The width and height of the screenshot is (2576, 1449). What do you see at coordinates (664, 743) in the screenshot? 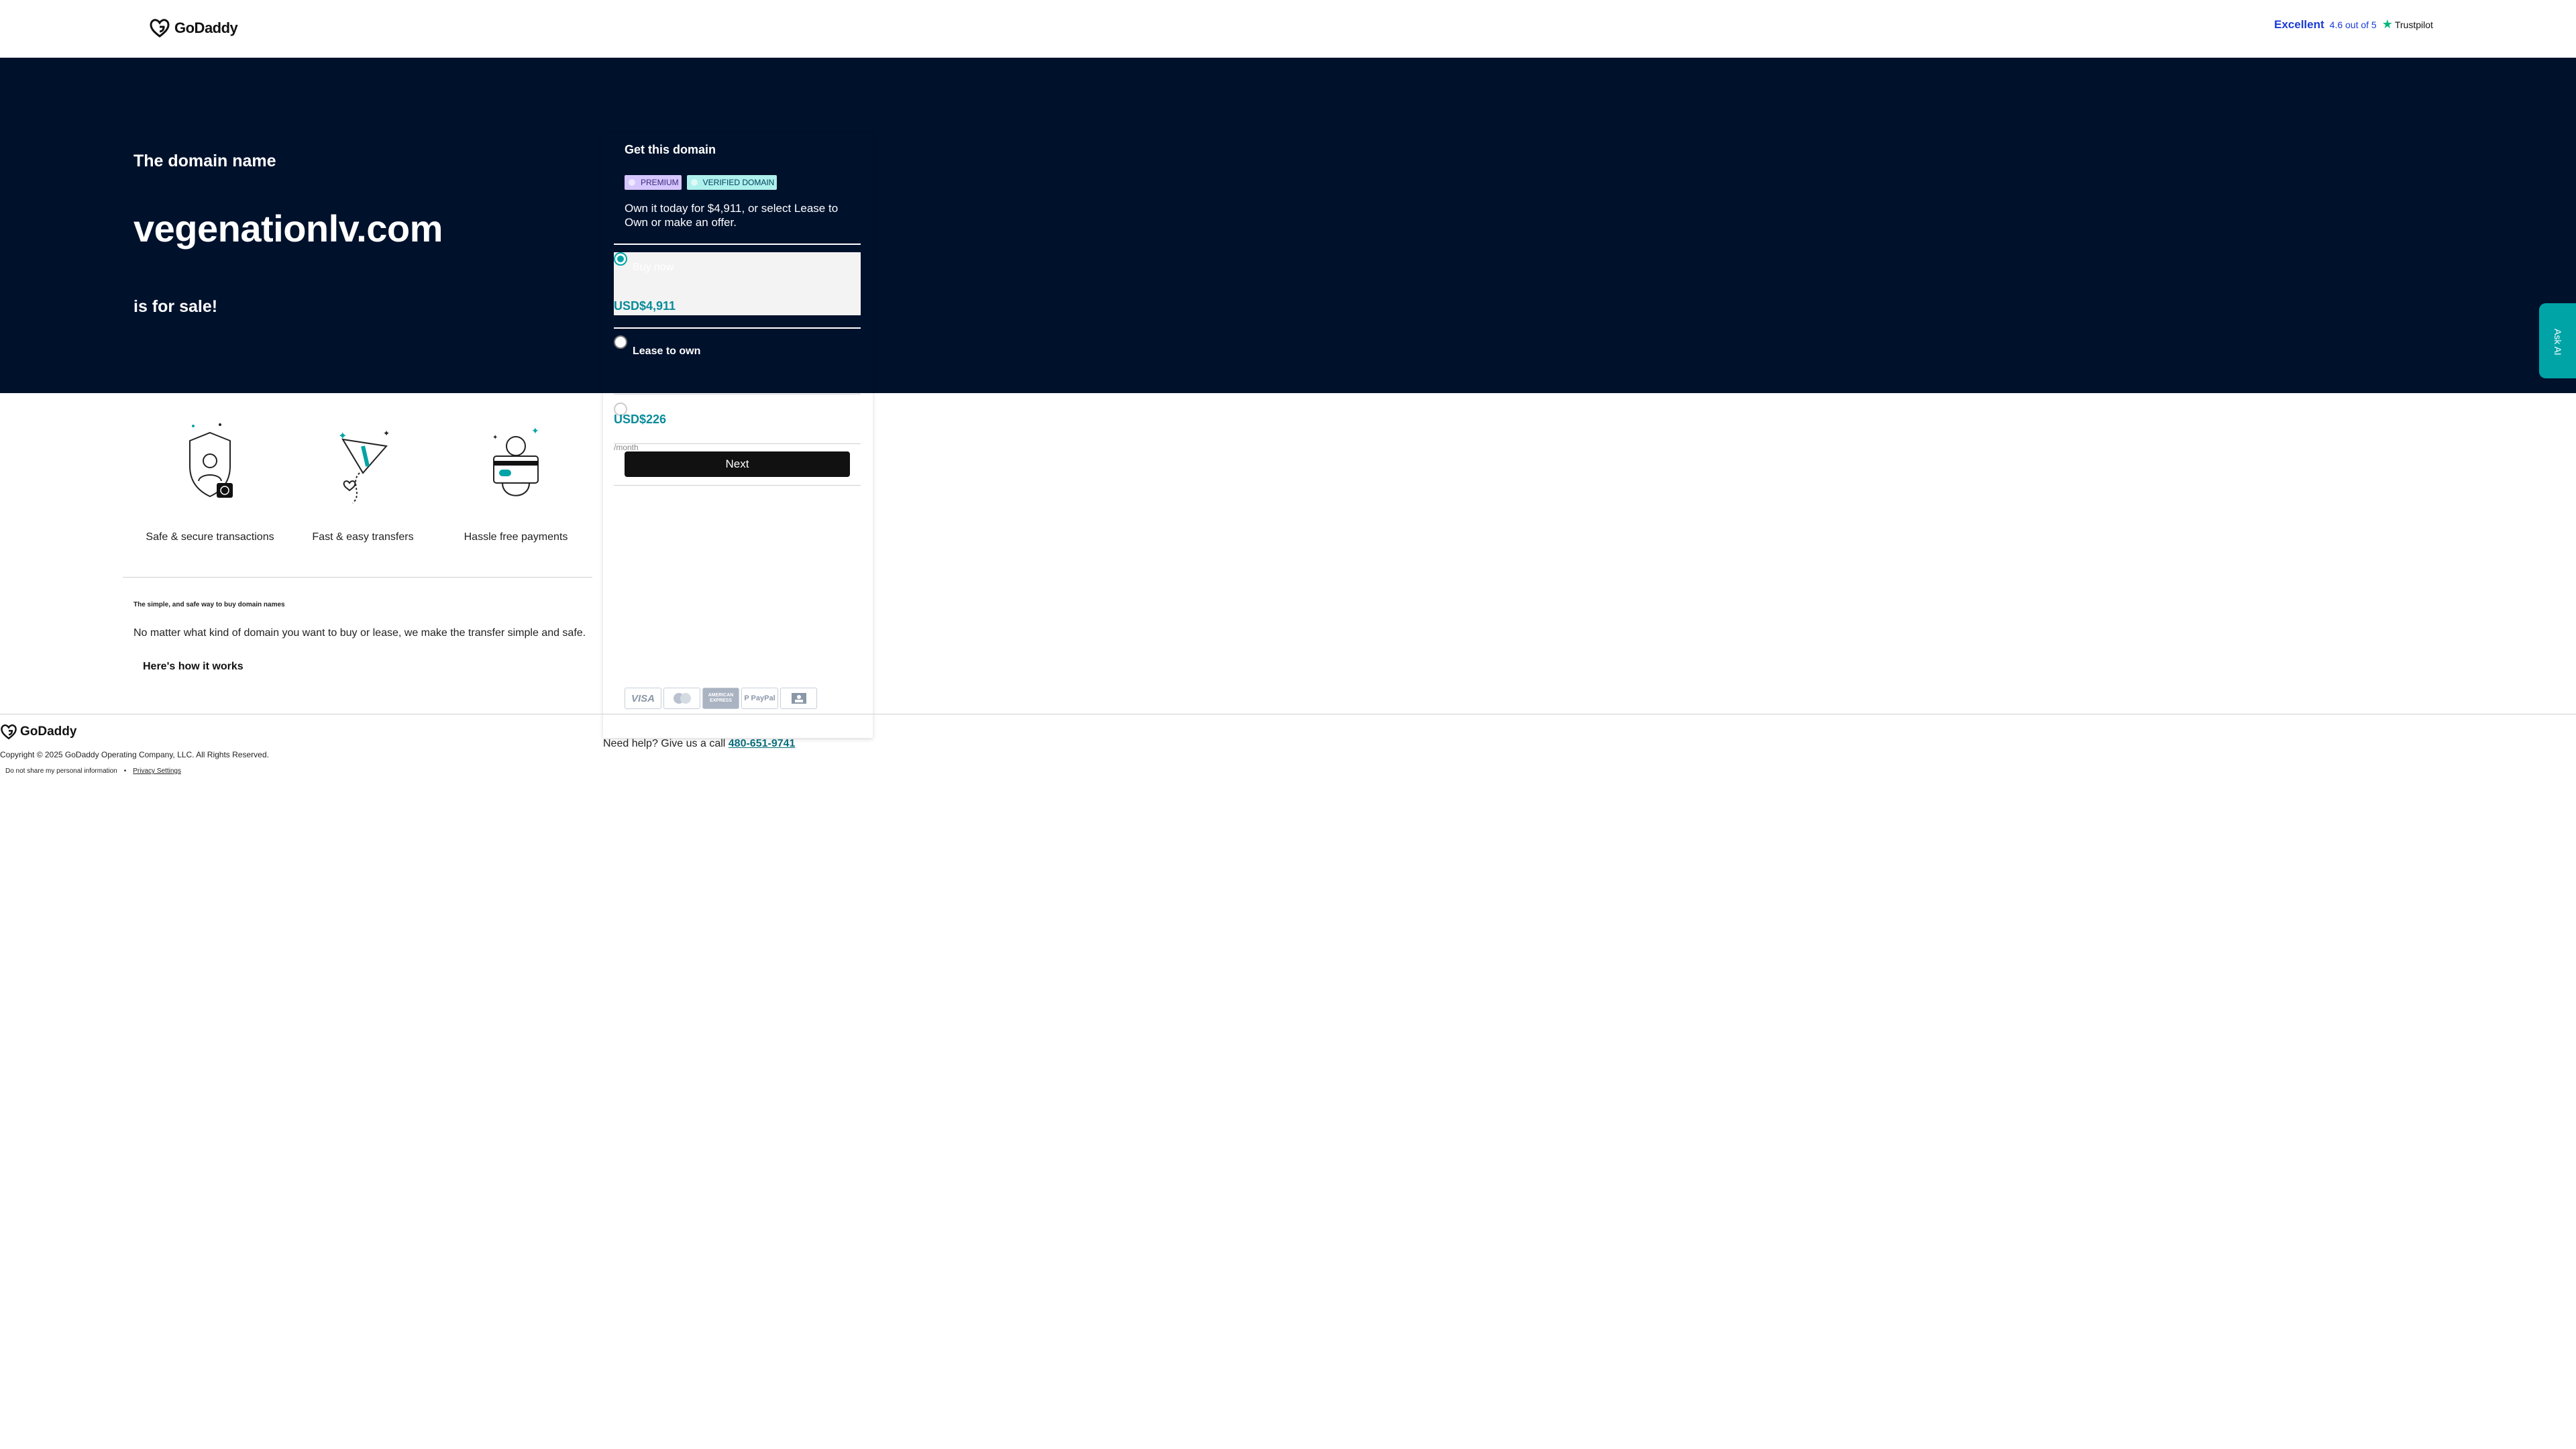
I see `help-text: Need help? Give us a call` at bounding box center [664, 743].